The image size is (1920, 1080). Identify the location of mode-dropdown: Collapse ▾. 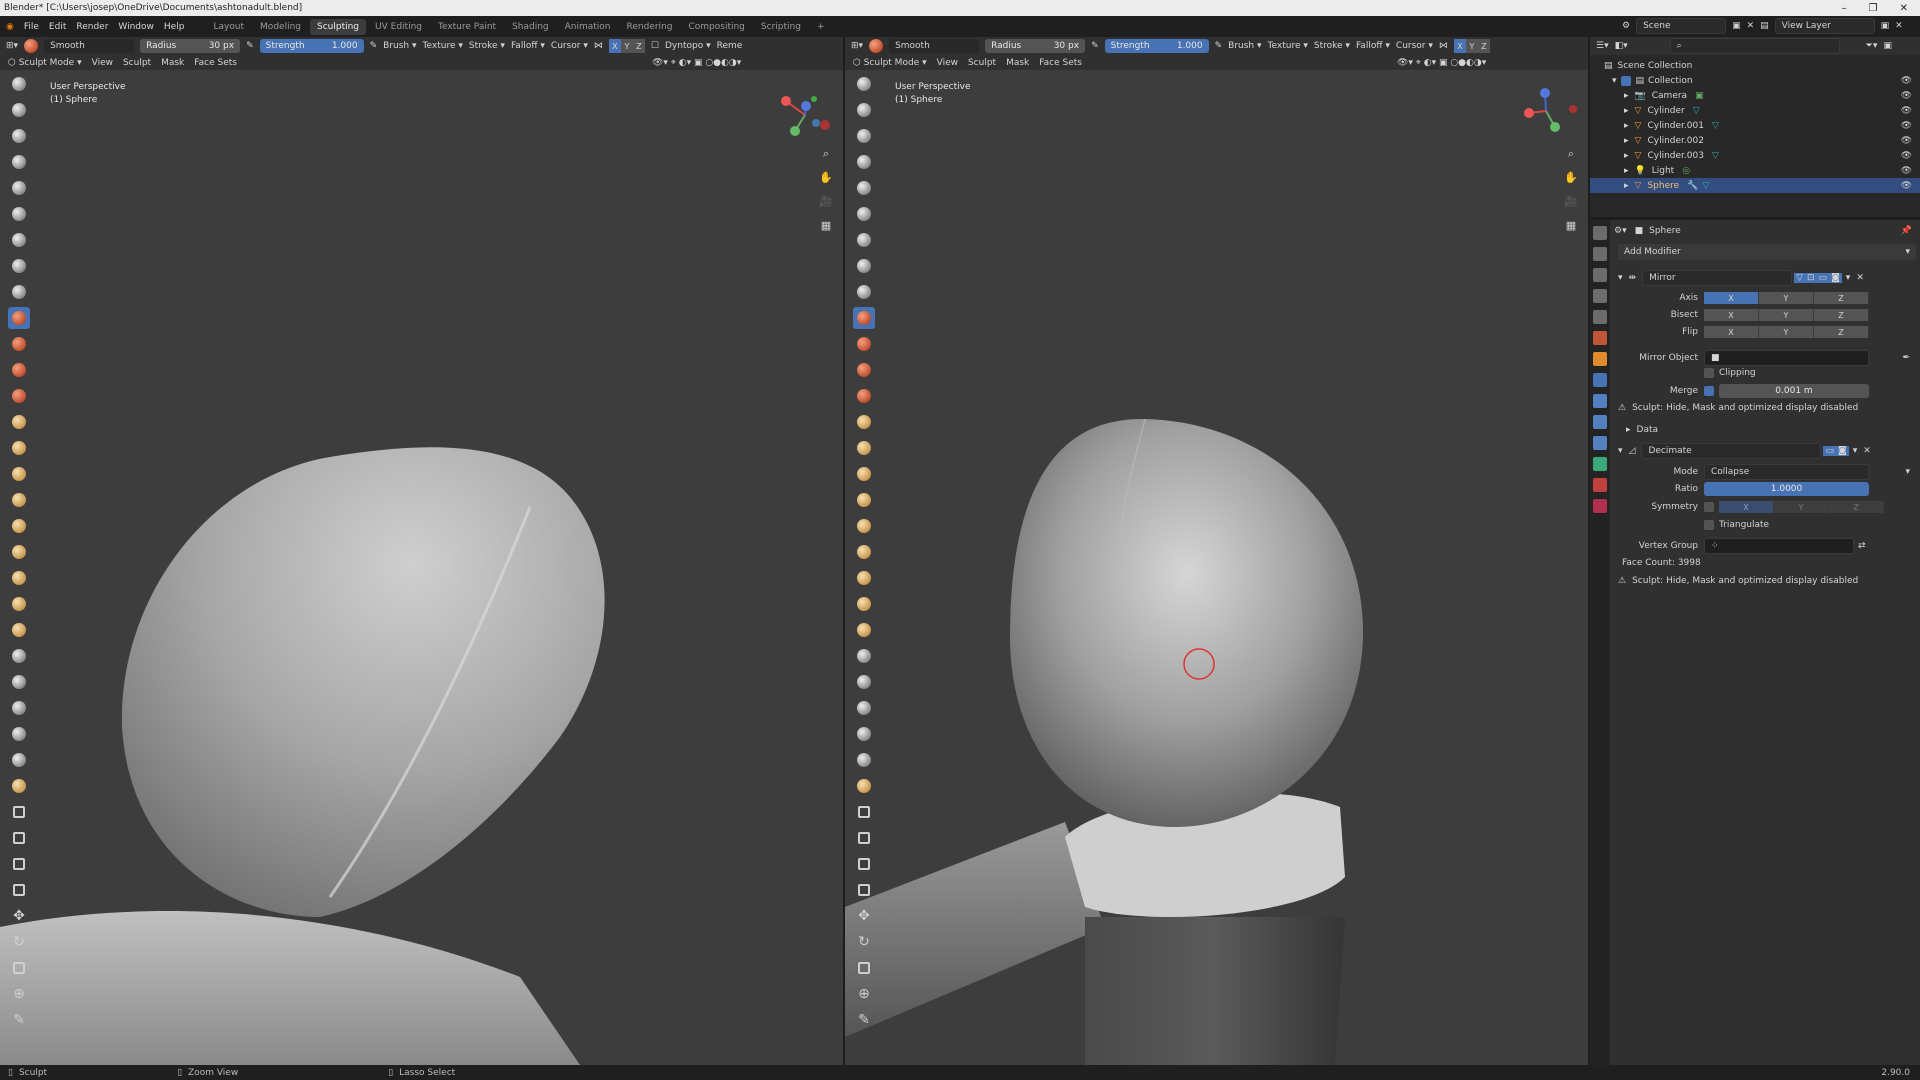
(1807, 472).